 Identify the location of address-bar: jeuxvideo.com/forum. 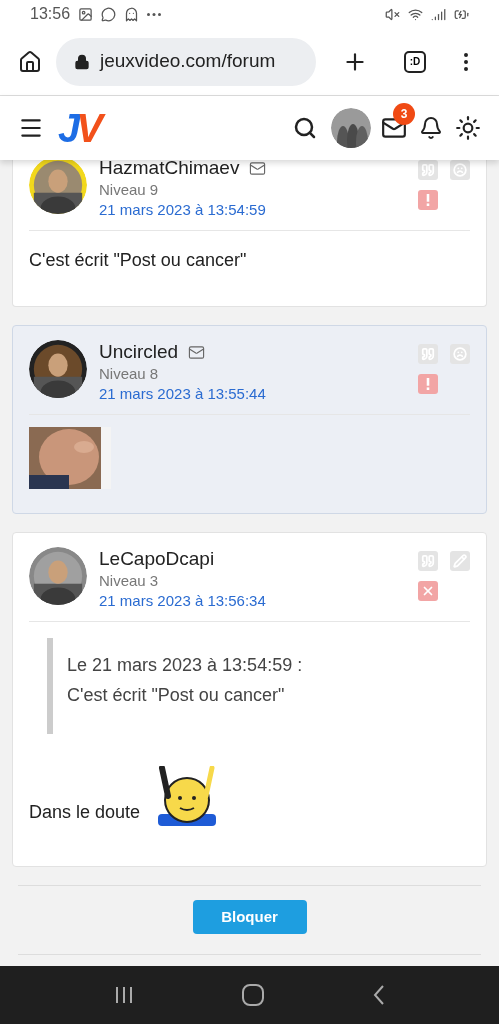
(186, 61).